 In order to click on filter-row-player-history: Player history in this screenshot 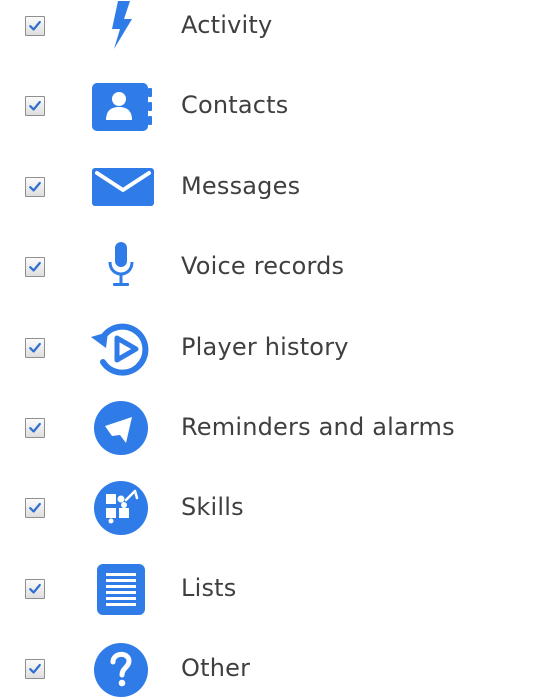, I will do `click(267, 347)`.